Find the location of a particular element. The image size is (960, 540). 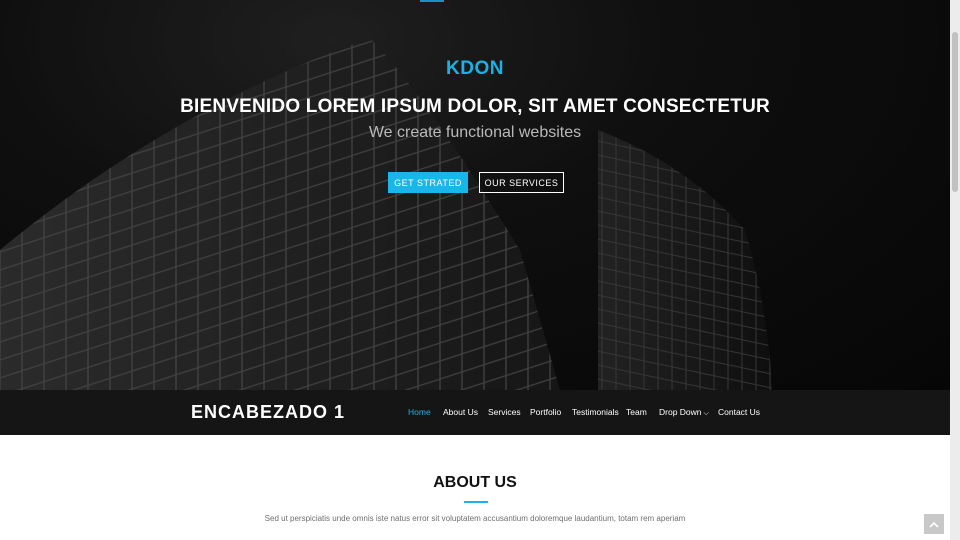

scrollbar-thumb is located at coordinates (955, 112).